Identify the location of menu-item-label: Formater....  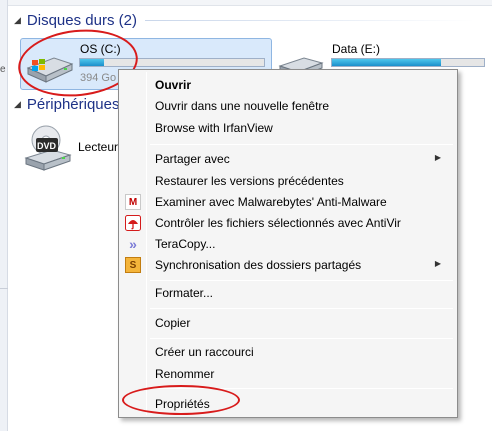
(184, 293).